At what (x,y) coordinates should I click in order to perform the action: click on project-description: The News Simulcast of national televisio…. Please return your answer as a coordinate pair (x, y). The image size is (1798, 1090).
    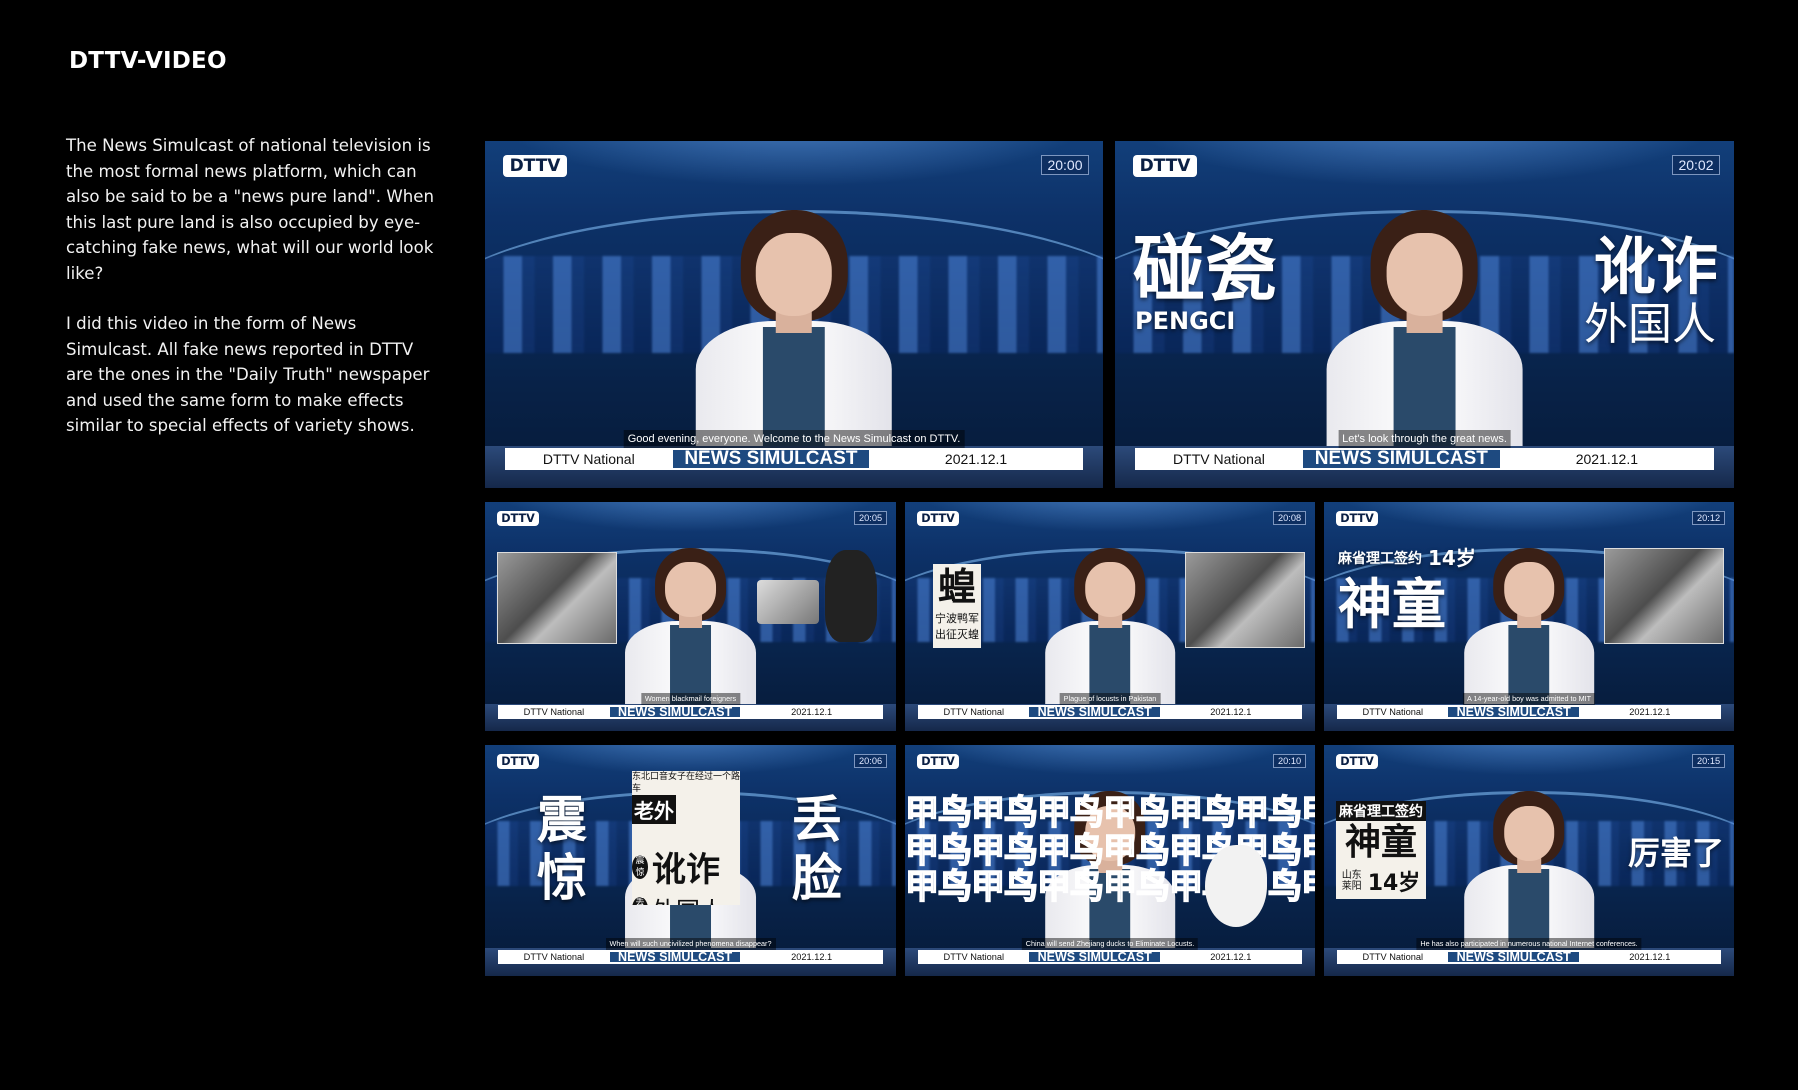
    Looking at the image, I should click on (251, 298).